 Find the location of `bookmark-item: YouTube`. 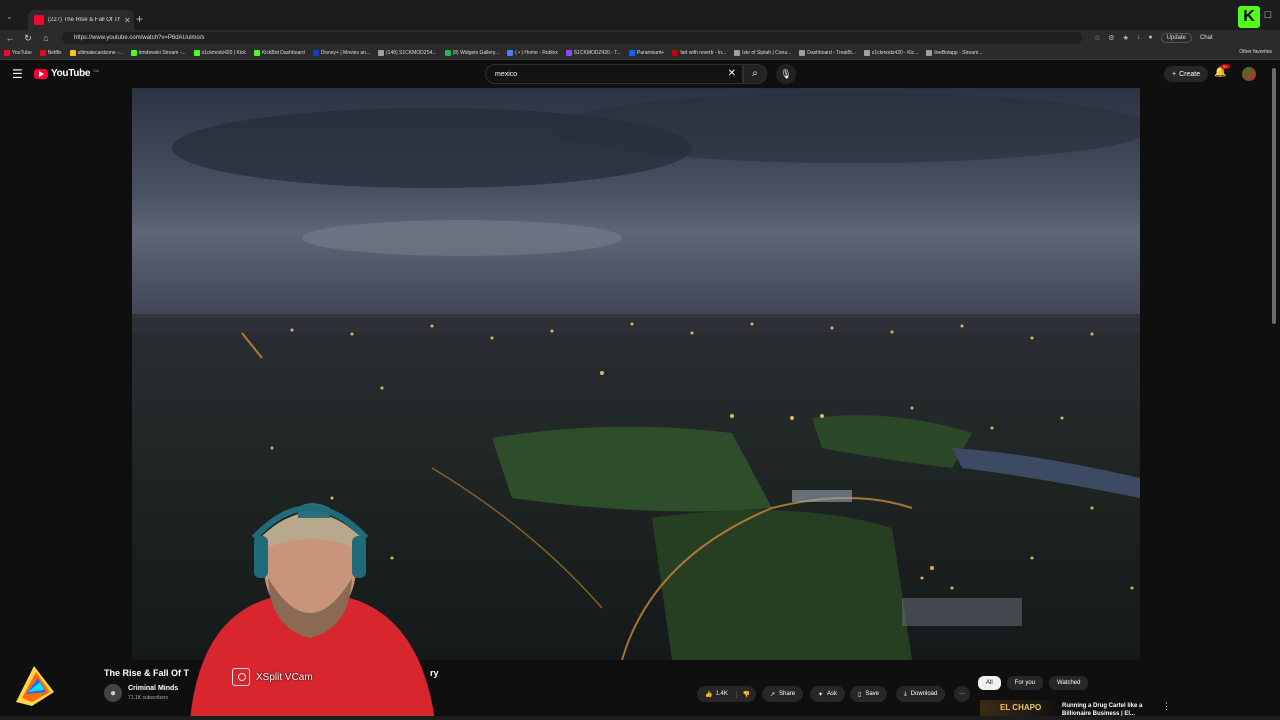

bookmark-item: YouTube is located at coordinates (18, 52).